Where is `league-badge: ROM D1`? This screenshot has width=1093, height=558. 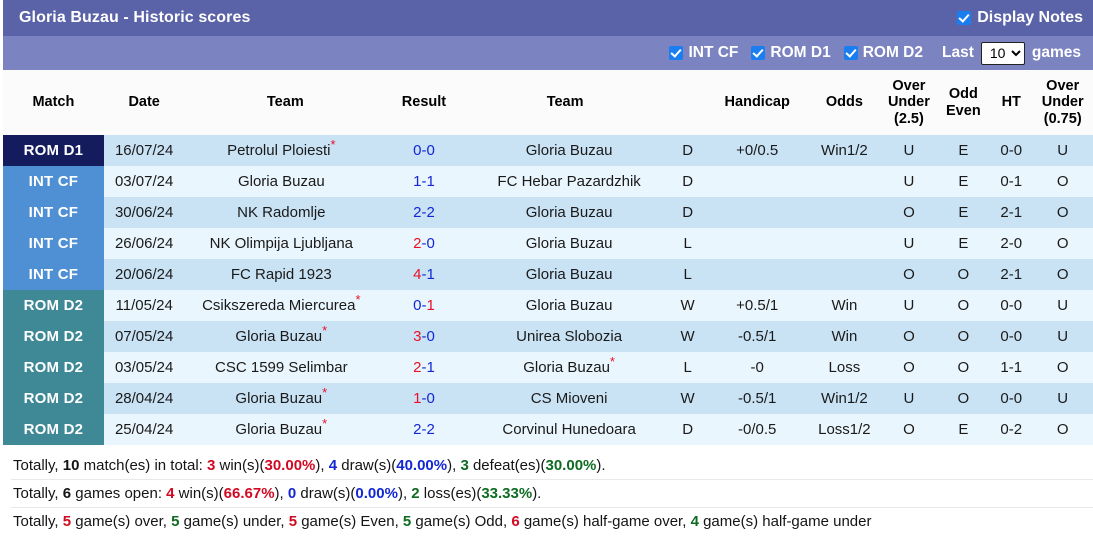 league-badge: ROM D1 is located at coordinates (53, 150).